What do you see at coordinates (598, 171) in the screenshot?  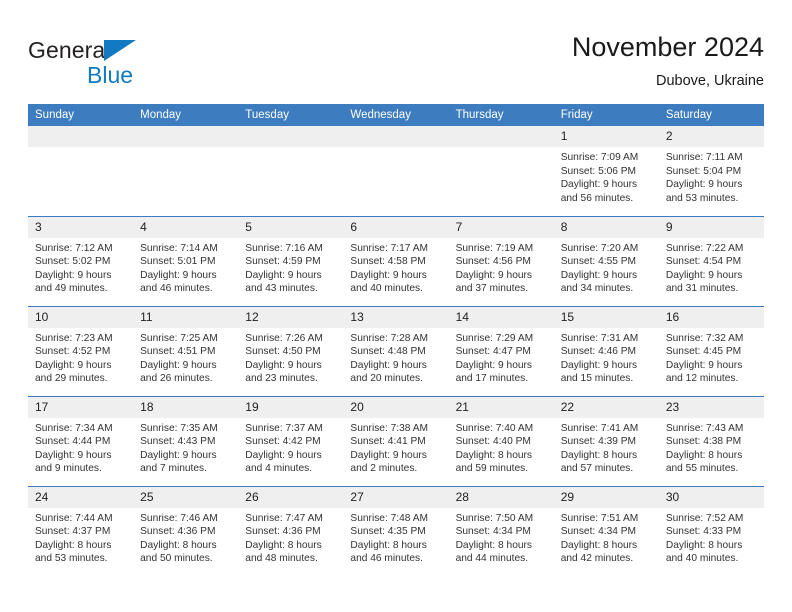 I see `sunset-text: Sunset: 5:06 PM` at bounding box center [598, 171].